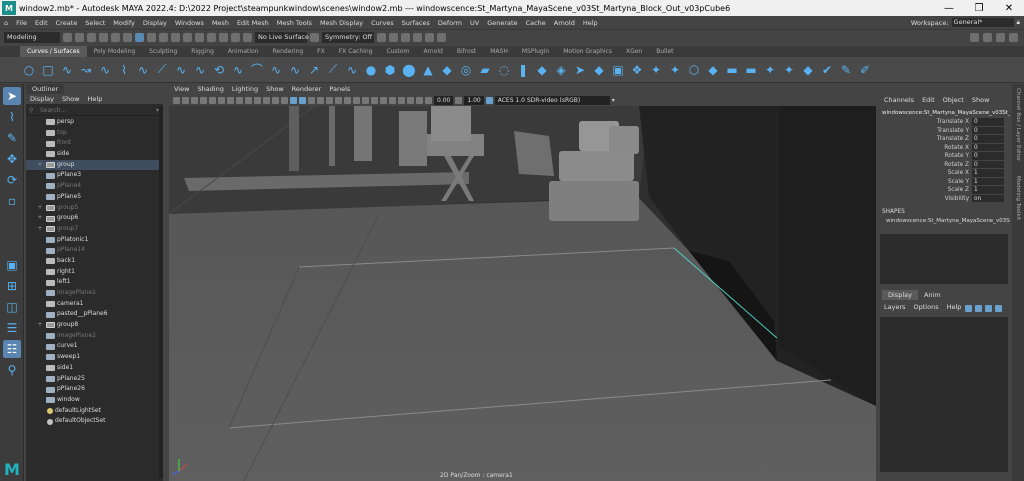  I want to click on outliner-item: pPlane5, so click(94, 197).